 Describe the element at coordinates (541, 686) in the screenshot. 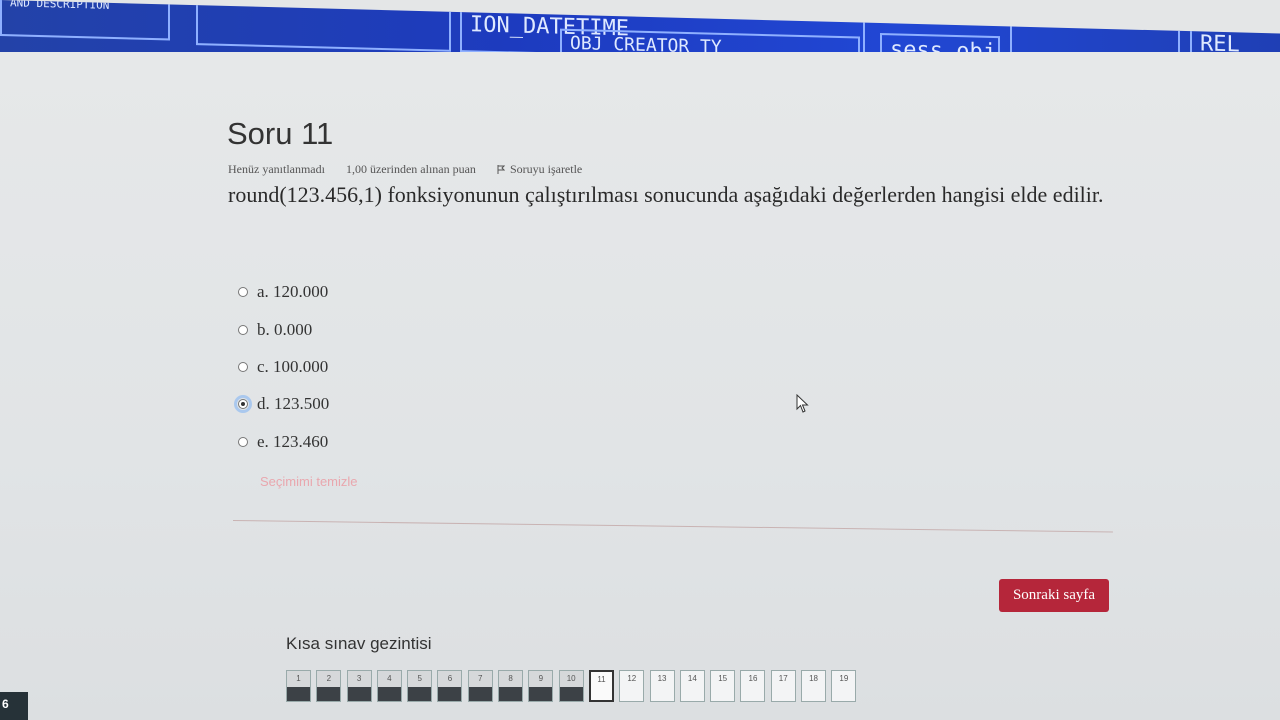

I see `quiz-nav-button-9: 9` at that location.